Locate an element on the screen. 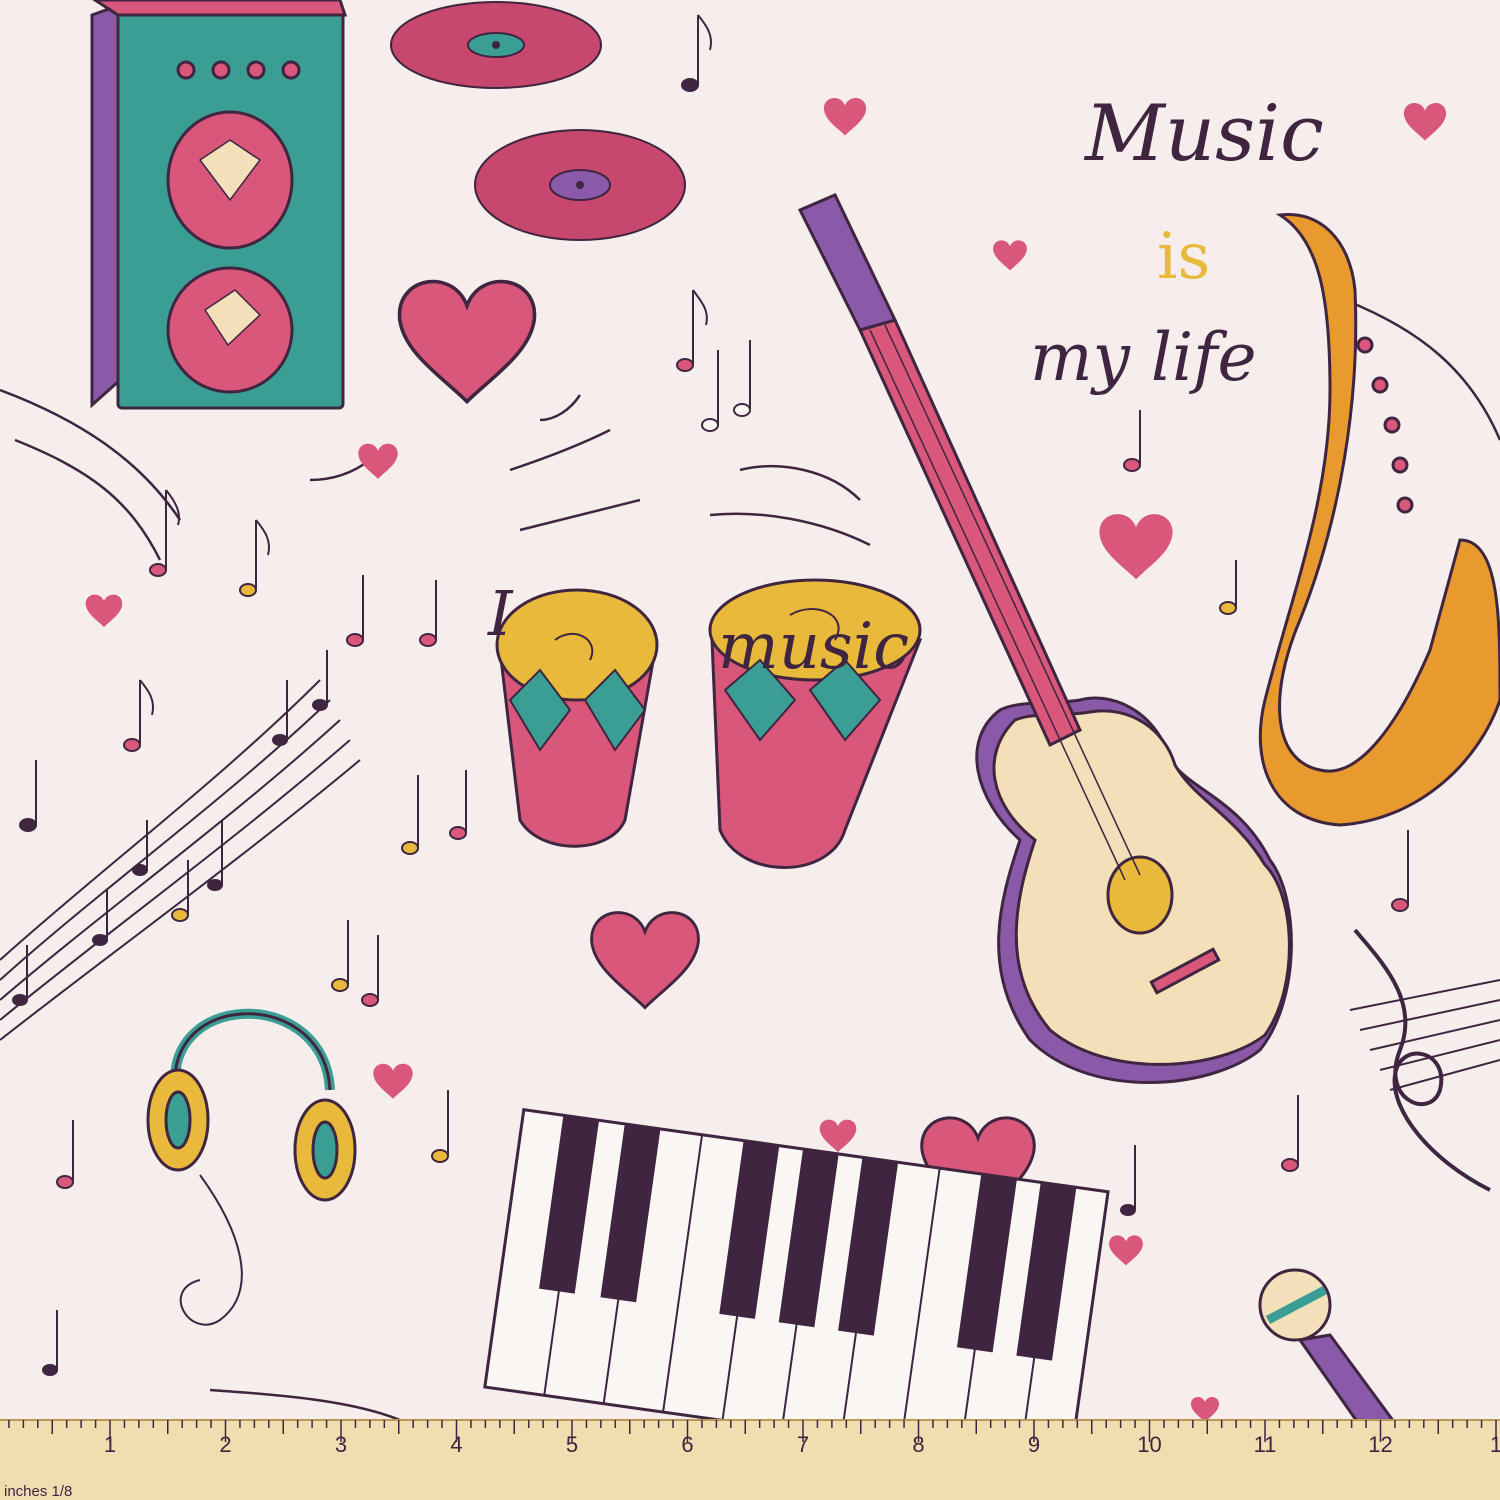  music-heading-text: Music is located at coordinates (1203, 134).